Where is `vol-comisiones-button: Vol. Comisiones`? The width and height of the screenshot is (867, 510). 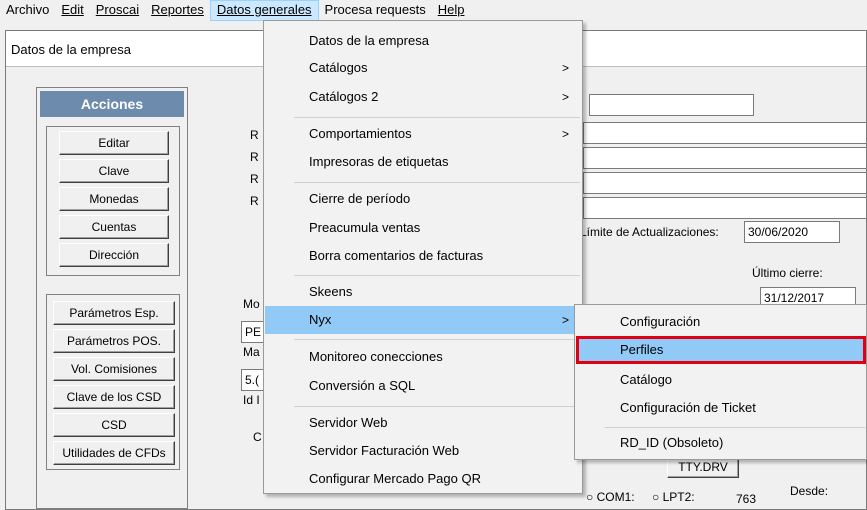
vol-comisiones-button: Vol. Comisiones is located at coordinates (114, 369).